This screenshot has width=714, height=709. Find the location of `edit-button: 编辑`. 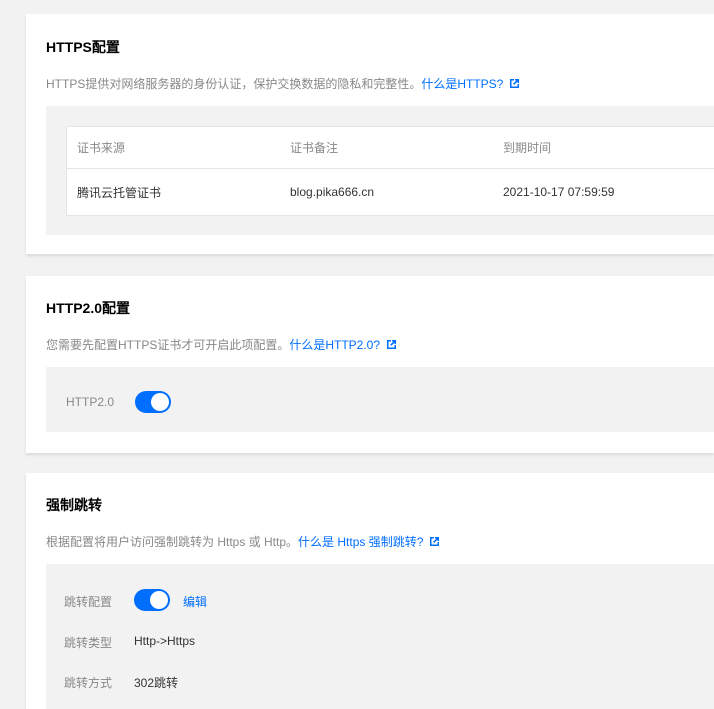

edit-button: 编辑 is located at coordinates (195, 601).